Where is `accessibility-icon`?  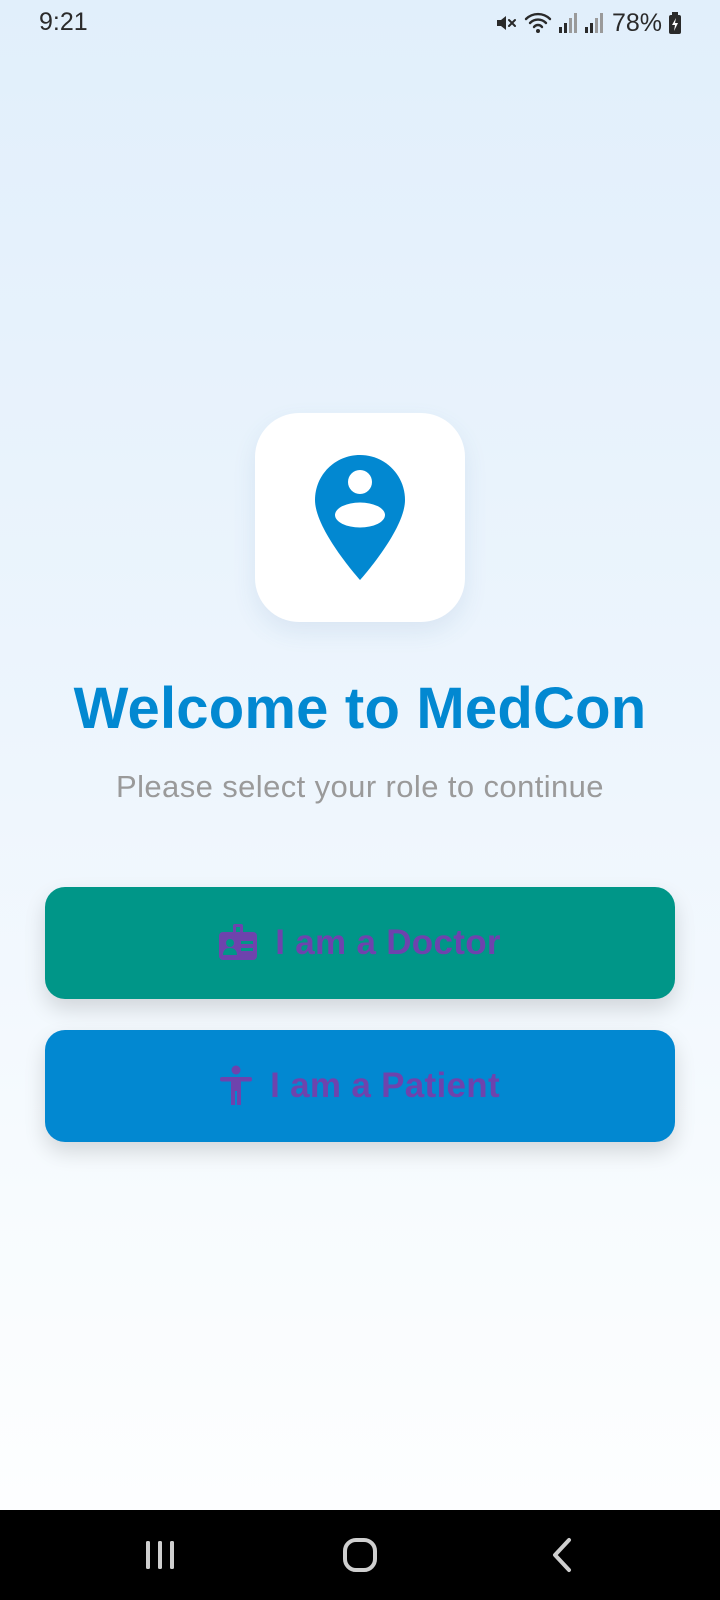
accessibility-icon is located at coordinates (236, 1086).